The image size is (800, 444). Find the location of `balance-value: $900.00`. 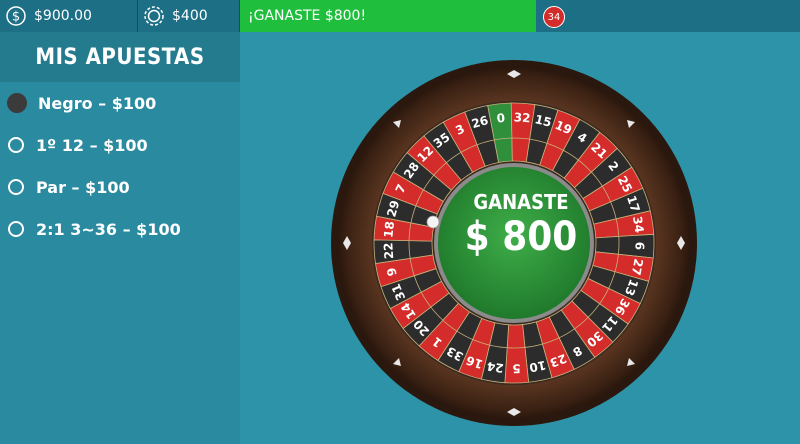

balance-value: $900.00 is located at coordinates (63, 16).